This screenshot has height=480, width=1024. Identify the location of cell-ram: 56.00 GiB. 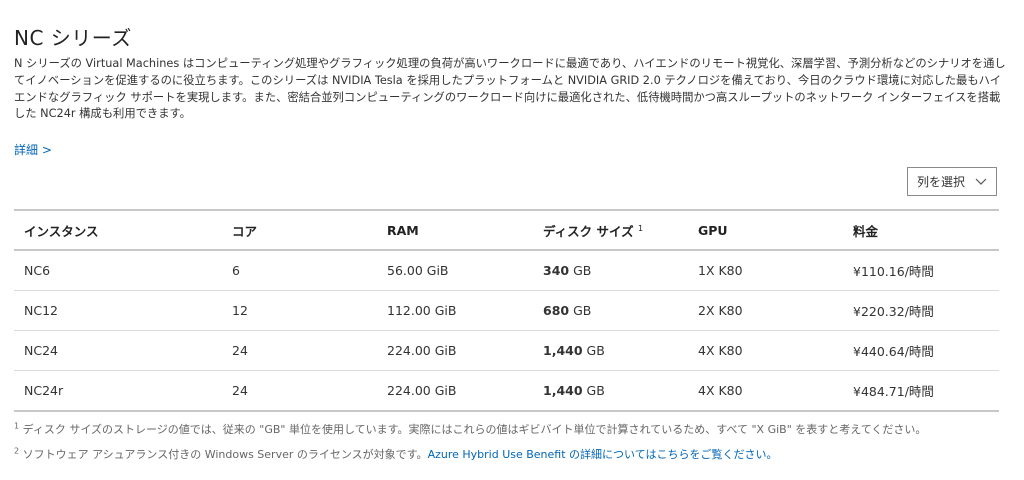
(455, 270).